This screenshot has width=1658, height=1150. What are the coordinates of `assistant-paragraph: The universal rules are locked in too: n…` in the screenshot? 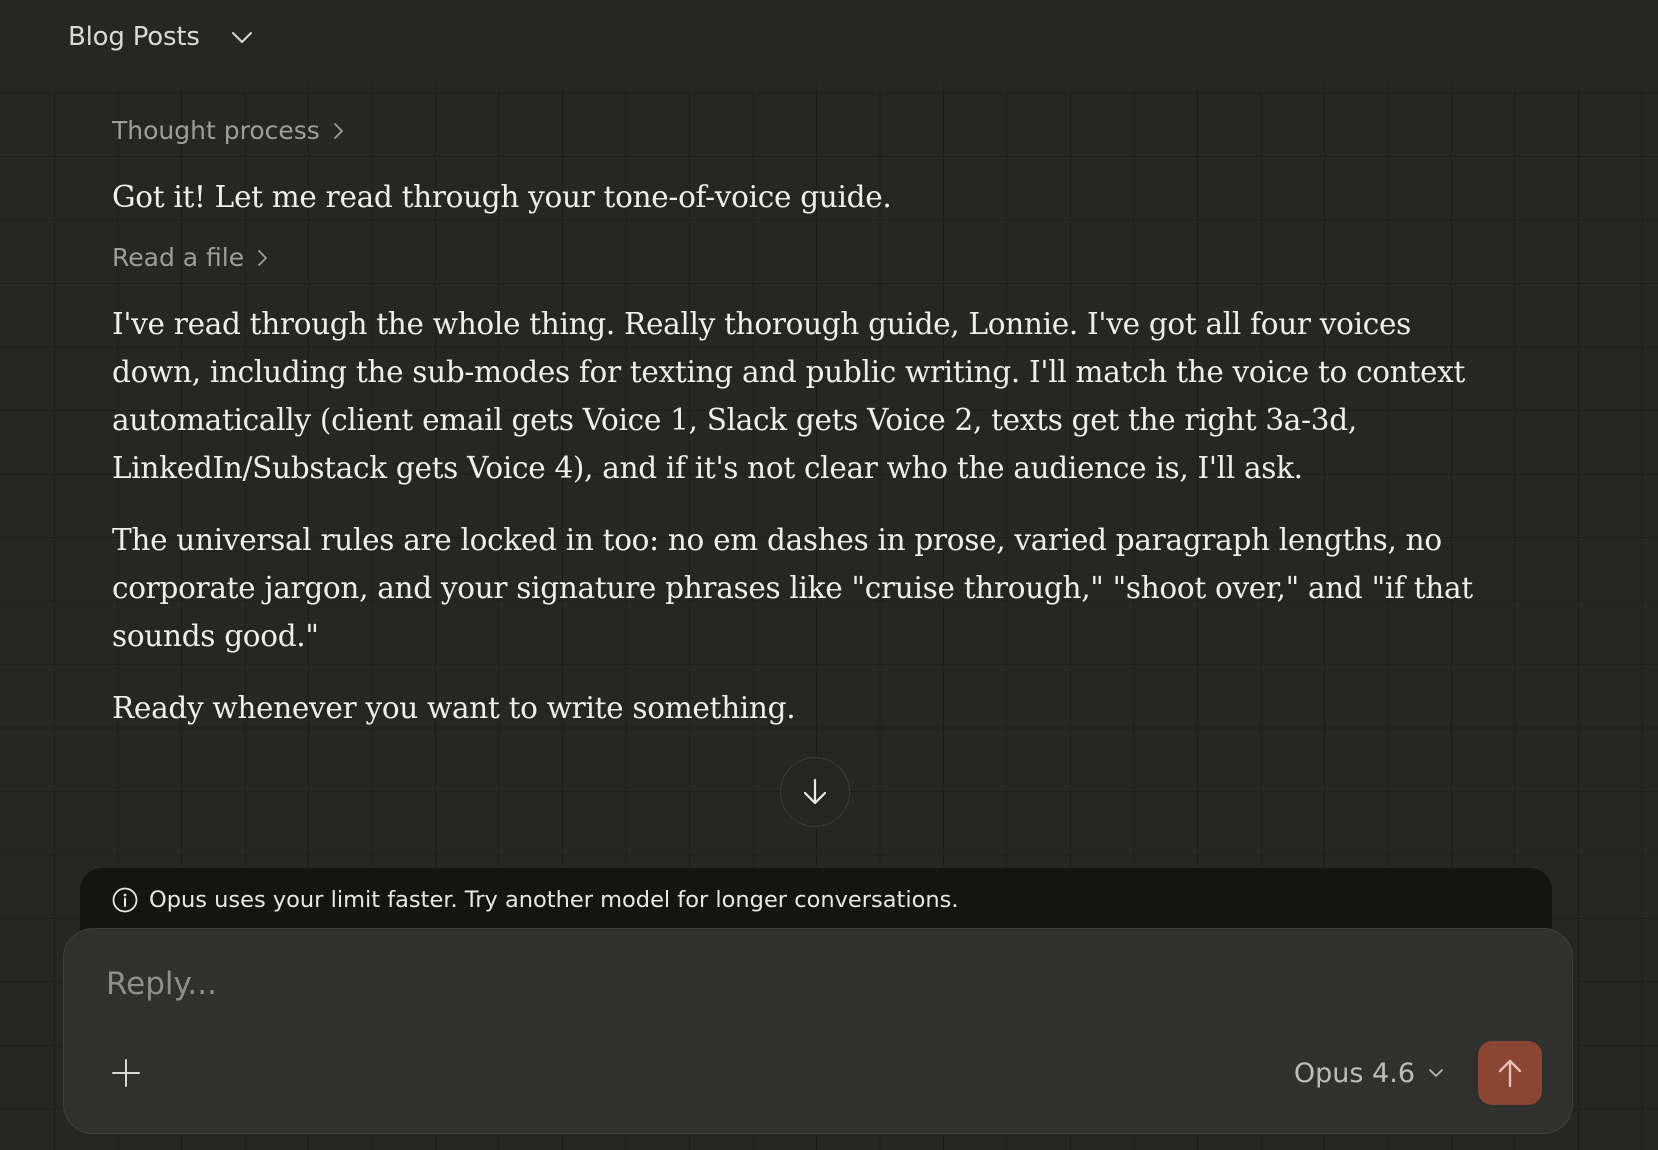 It's located at (792, 588).